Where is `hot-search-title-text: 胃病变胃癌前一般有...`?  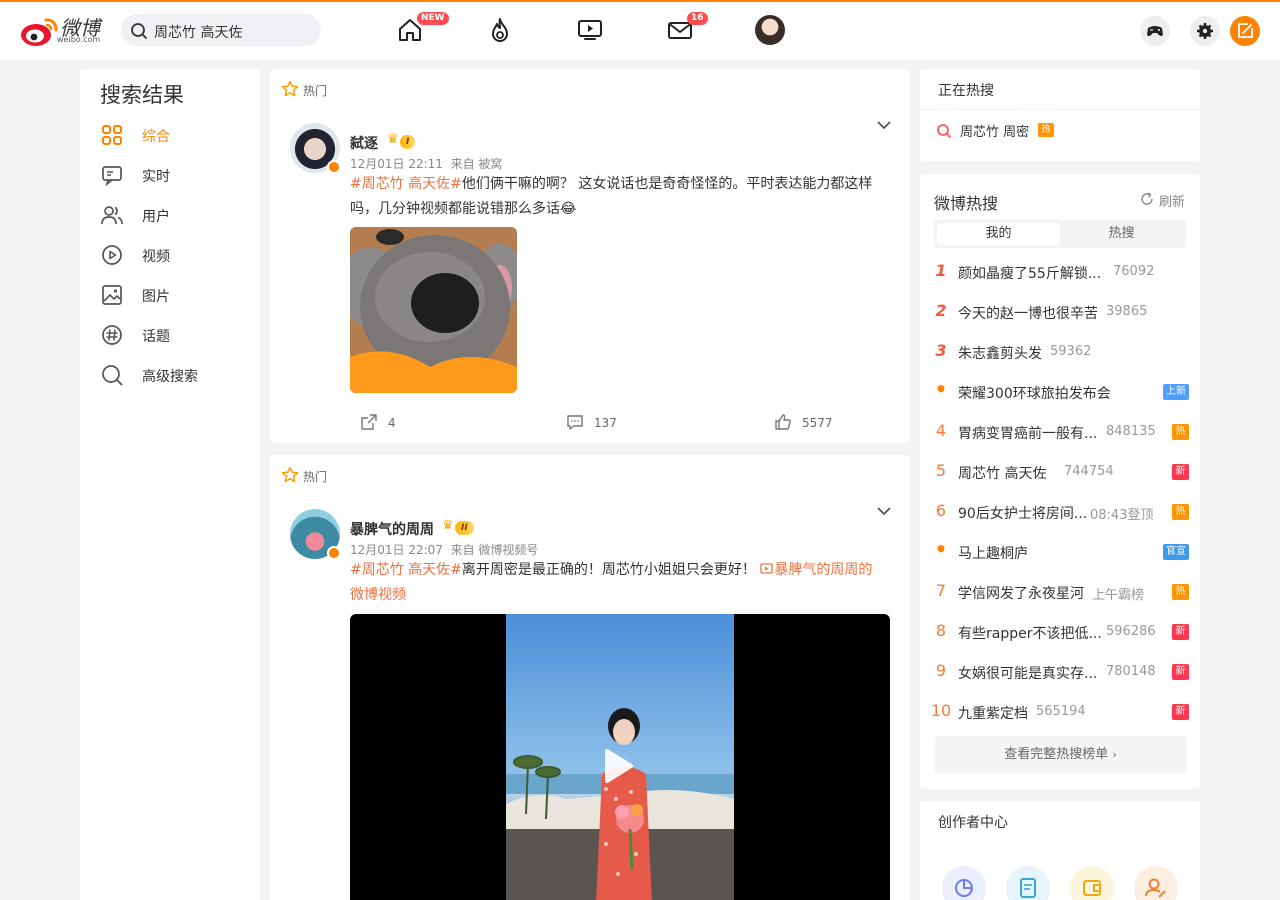
hot-search-title-text: 胃病变胃癌前一般有... is located at coordinates (1028, 434).